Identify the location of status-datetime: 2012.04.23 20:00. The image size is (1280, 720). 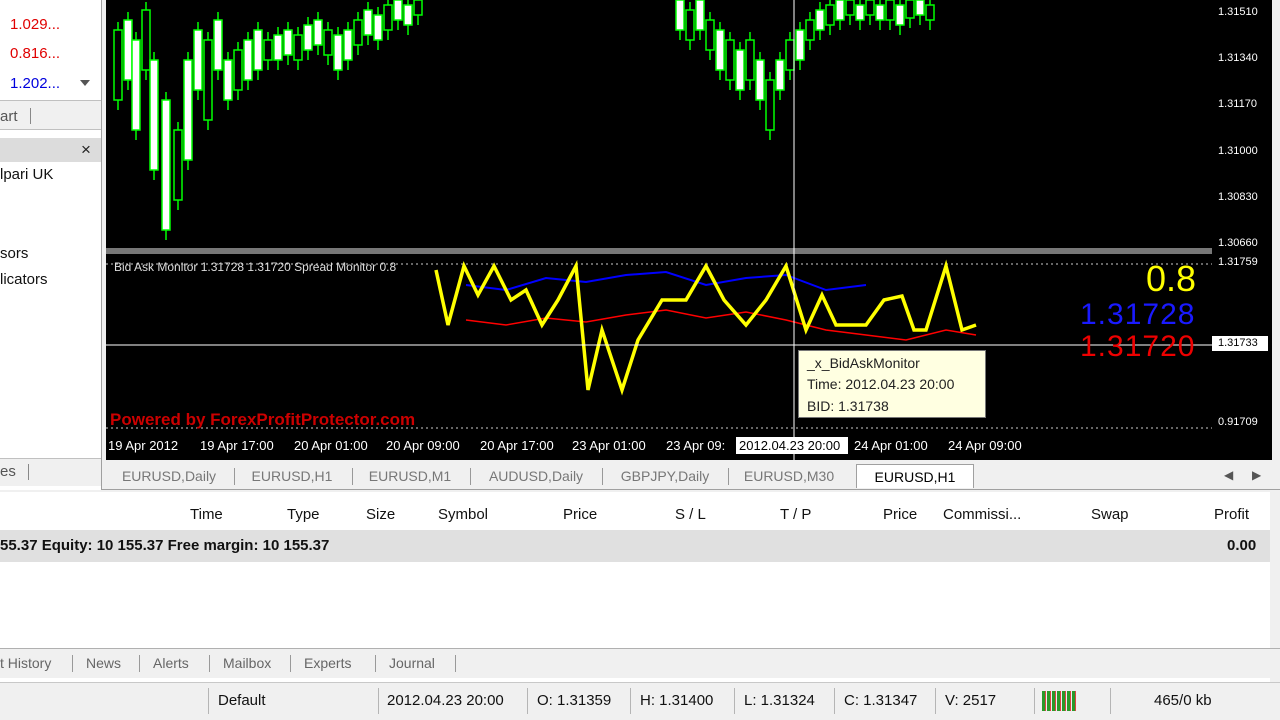
(445, 700).